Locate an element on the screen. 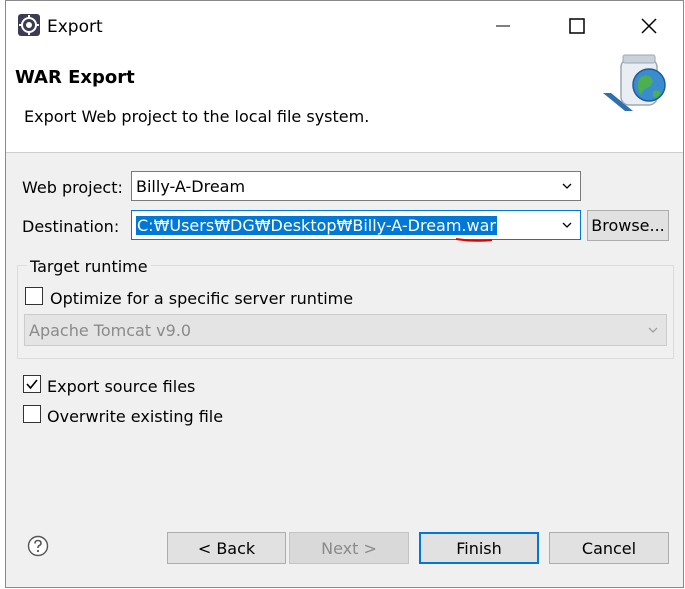 This screenshot has height=589, width=685. war-jar-globe-icon is located at coordinates (643, 84).